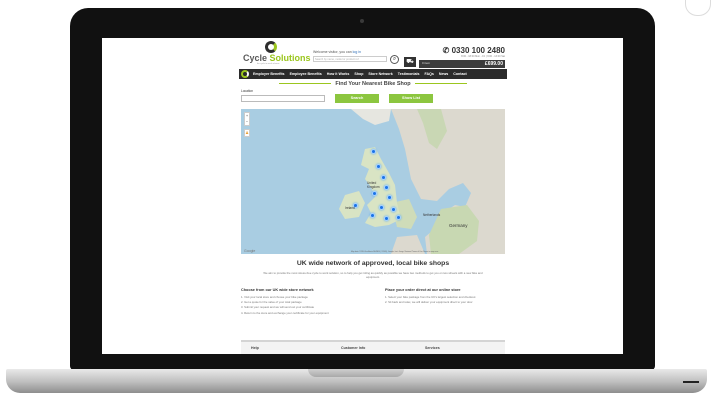 This screenshot has height=399, width=713. I want to click on zoom-out-button: −, so click(247, 122).